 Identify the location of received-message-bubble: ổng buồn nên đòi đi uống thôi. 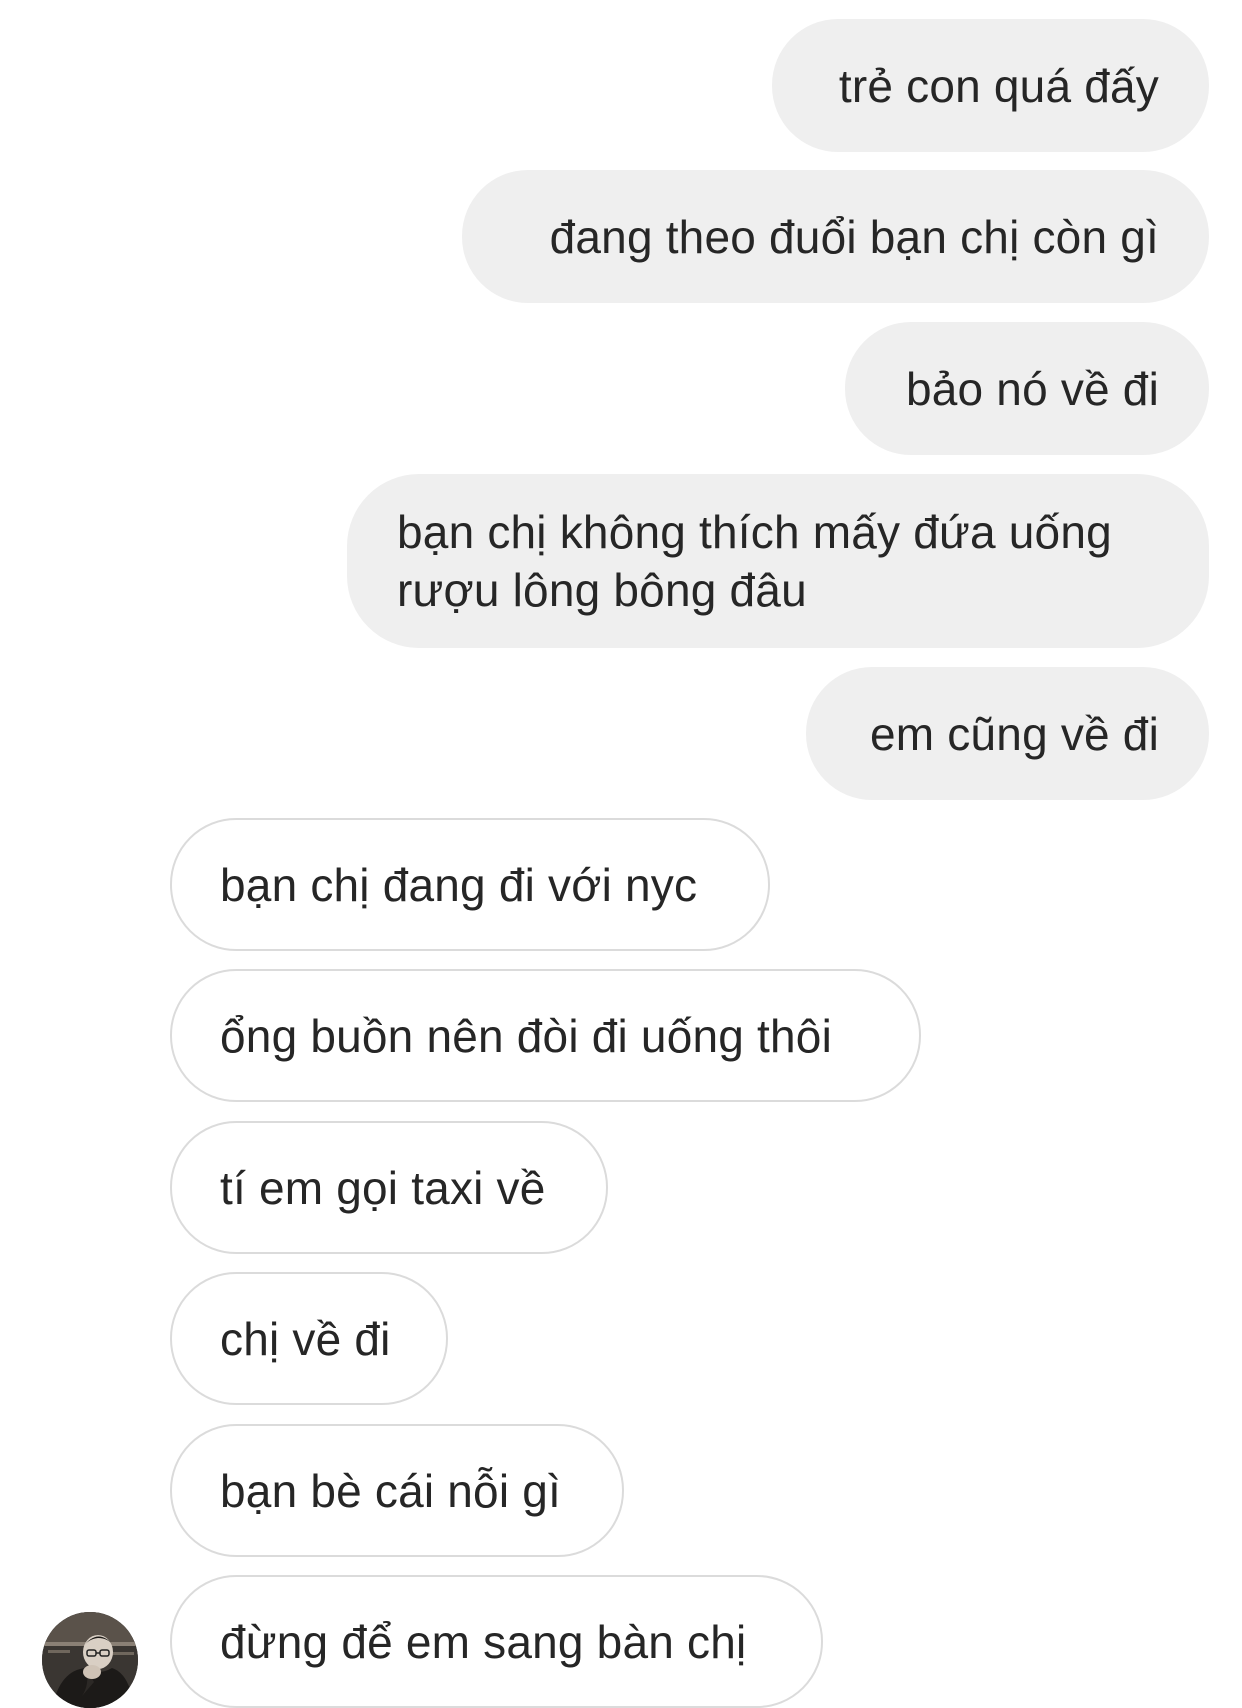
(545, 1035).